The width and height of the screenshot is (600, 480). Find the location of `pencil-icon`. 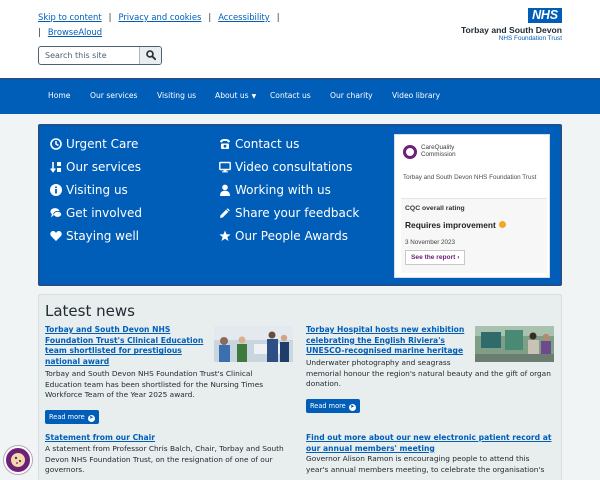

pencil-icon is located at coordinates (225, 213).